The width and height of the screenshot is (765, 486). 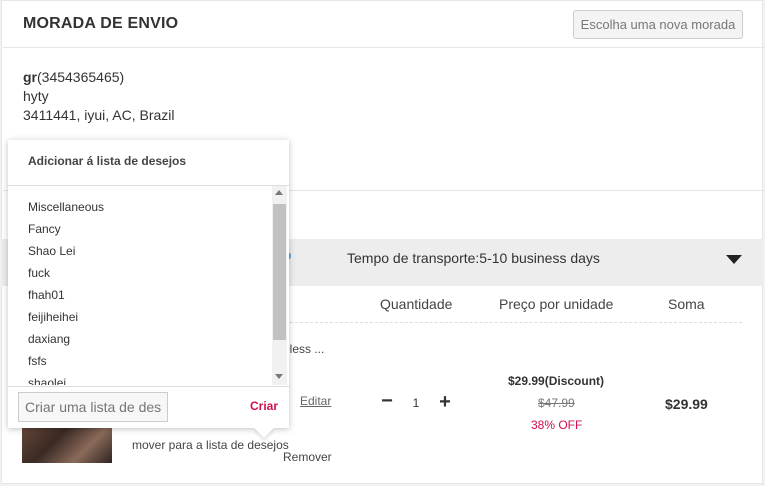 I want to click on wishlist-item: shaolei, so click(x=47, y=380).